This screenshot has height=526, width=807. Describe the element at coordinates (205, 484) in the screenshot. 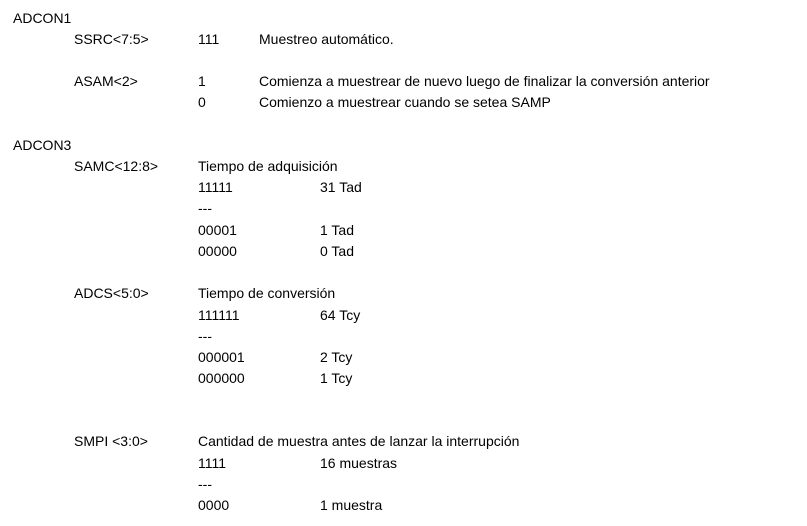

I see `smpi-ellipsis: ---` at that location.